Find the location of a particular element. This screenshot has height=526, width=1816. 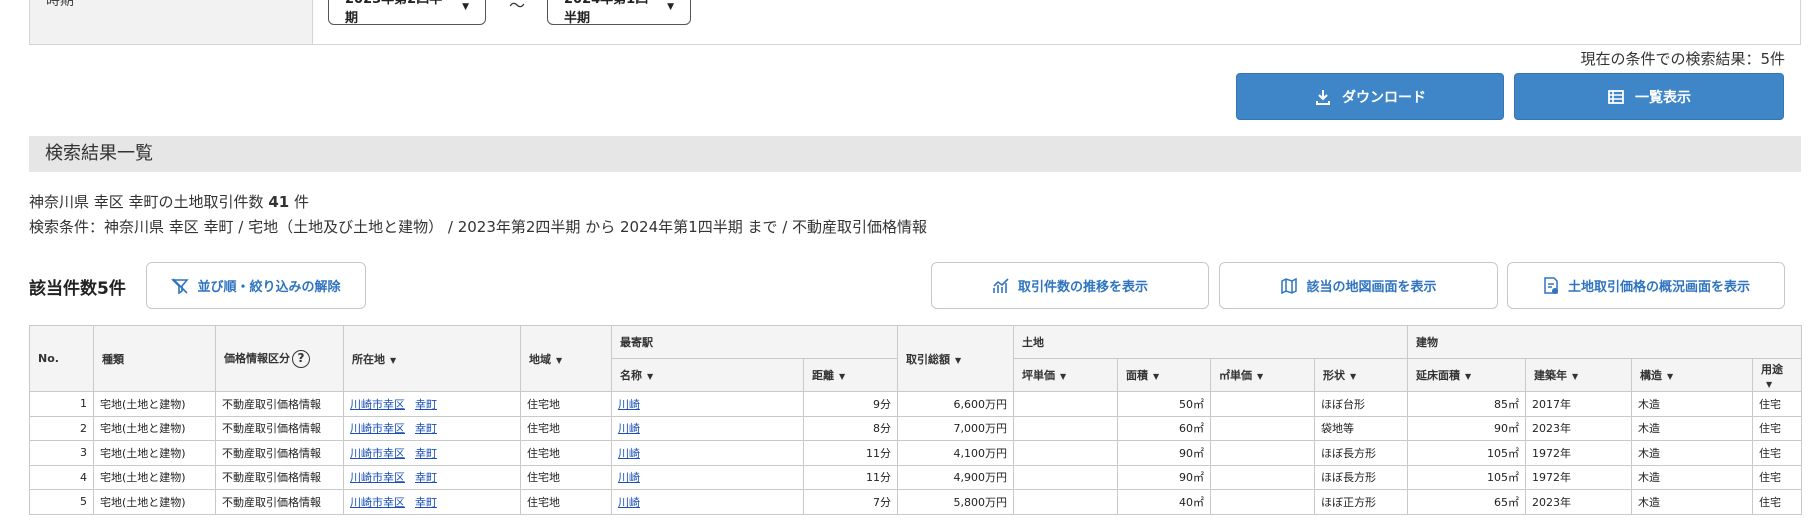

col-price-class-label: 価格情報区分 is located at coordinates (257, 358).